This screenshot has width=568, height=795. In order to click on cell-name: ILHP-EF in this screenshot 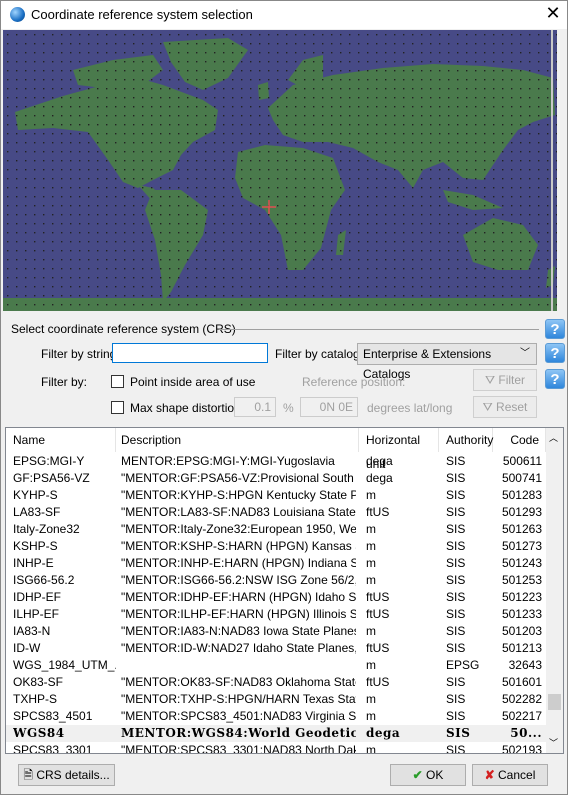, I will do `click(36, 614)`.